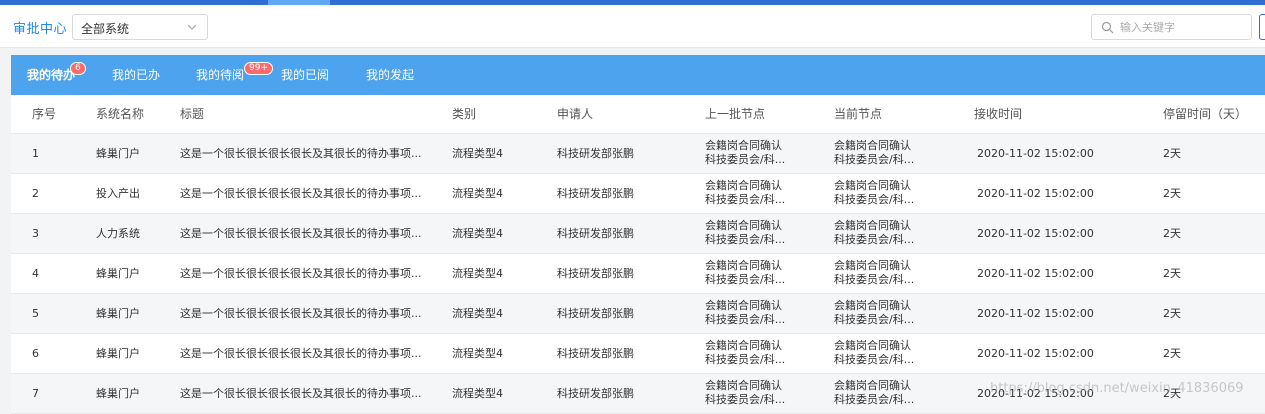 This screenshot has width=1265, height=414. I want to click on tab-my-read: 我的已阅, so click(305, 74).